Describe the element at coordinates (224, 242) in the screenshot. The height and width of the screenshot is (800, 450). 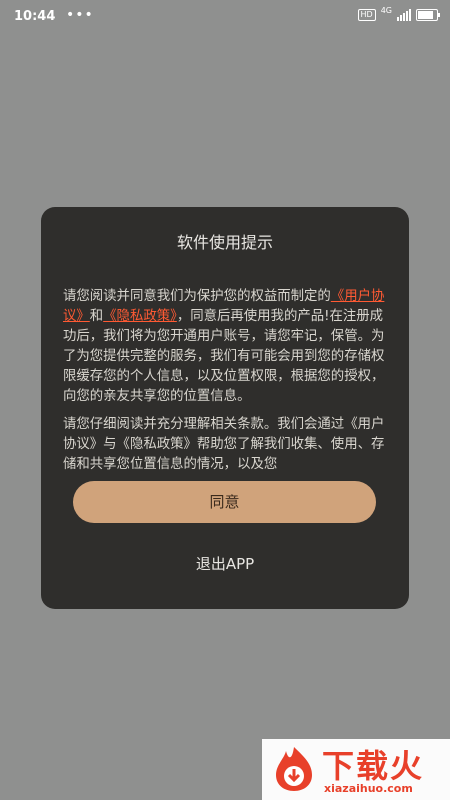
I see `dialog-title: 软件使用提示` at that location.